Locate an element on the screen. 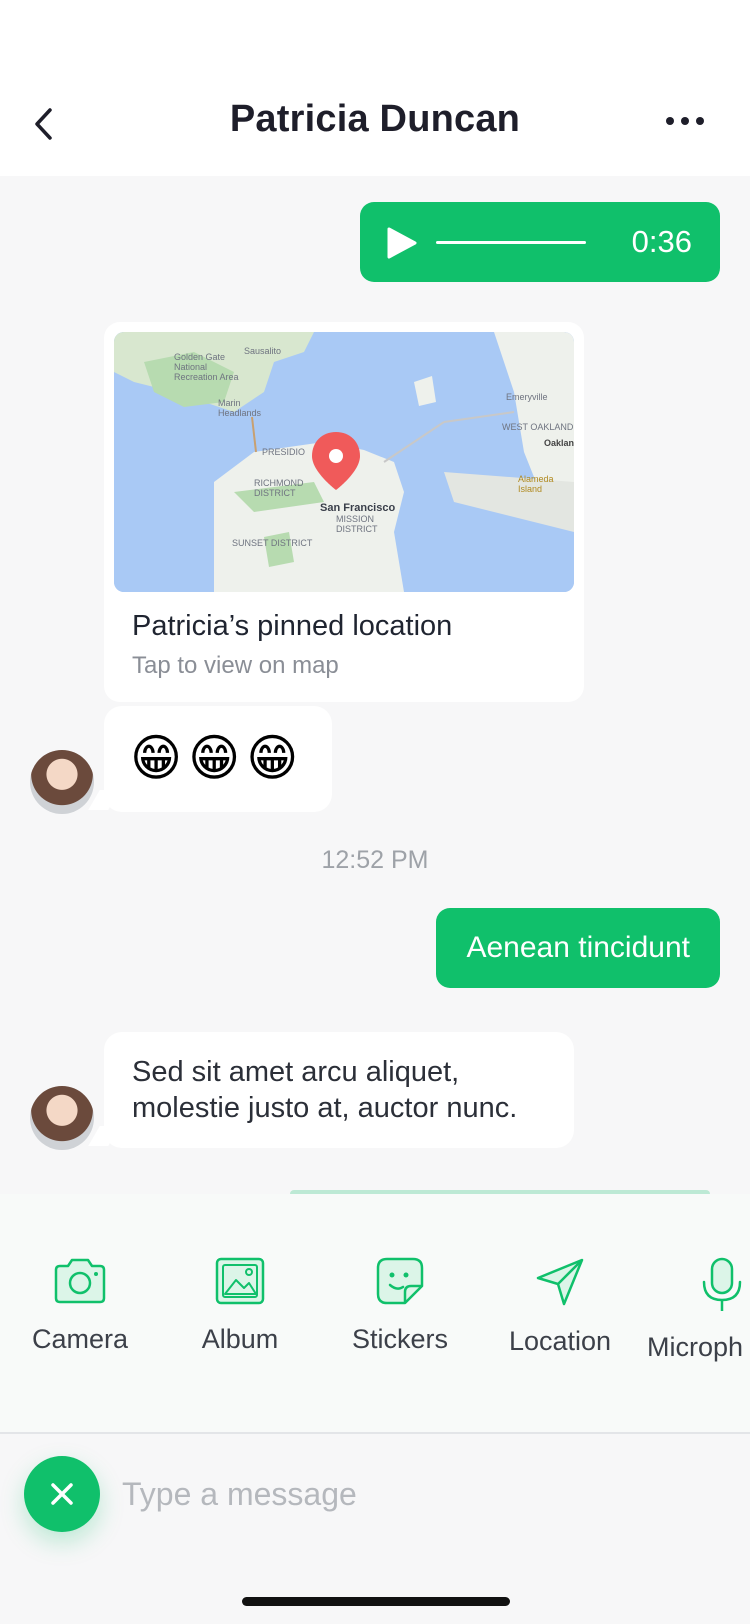  emoji-message-text: 😁😁😁 is located at coordinates (217, 758).